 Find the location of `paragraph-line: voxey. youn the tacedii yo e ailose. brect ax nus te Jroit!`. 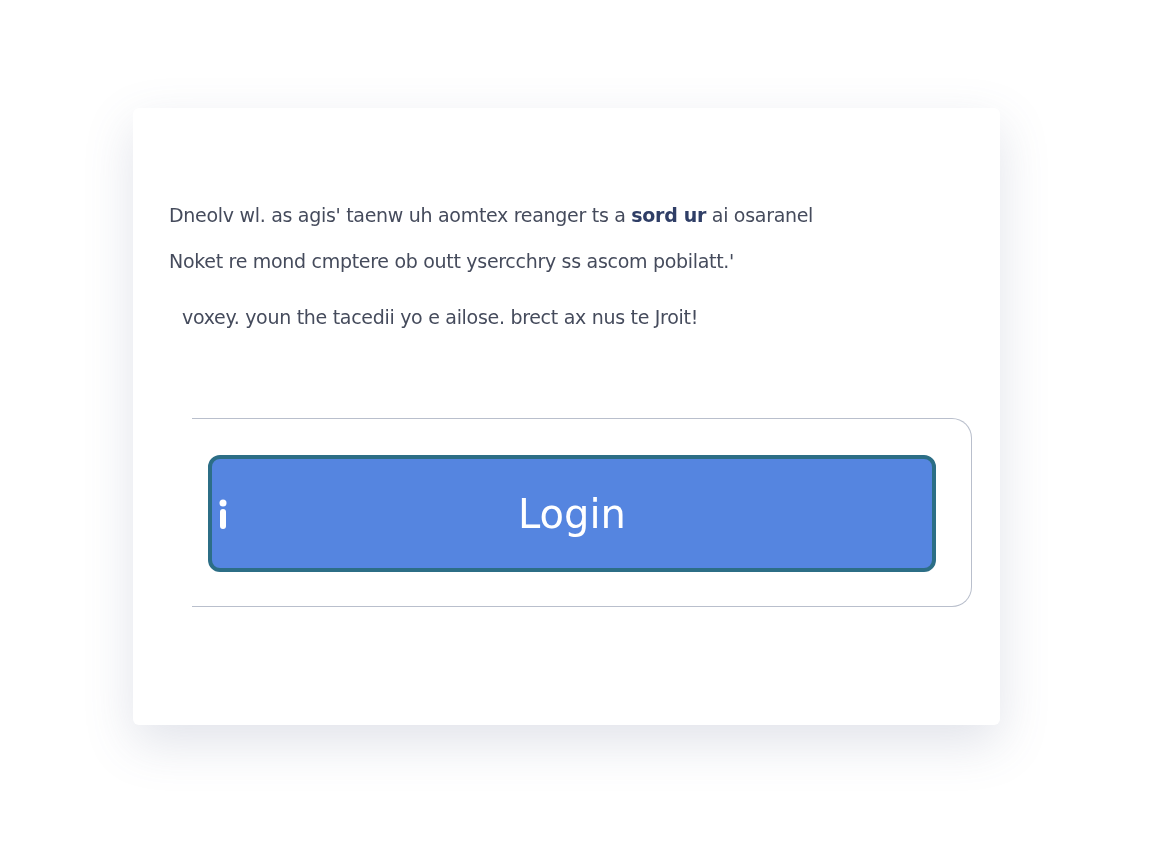

paragraph-line: voxey. youn the tacedii yo e ailose. brect ax nus te Jroit! is located at coordinates (440, 317).